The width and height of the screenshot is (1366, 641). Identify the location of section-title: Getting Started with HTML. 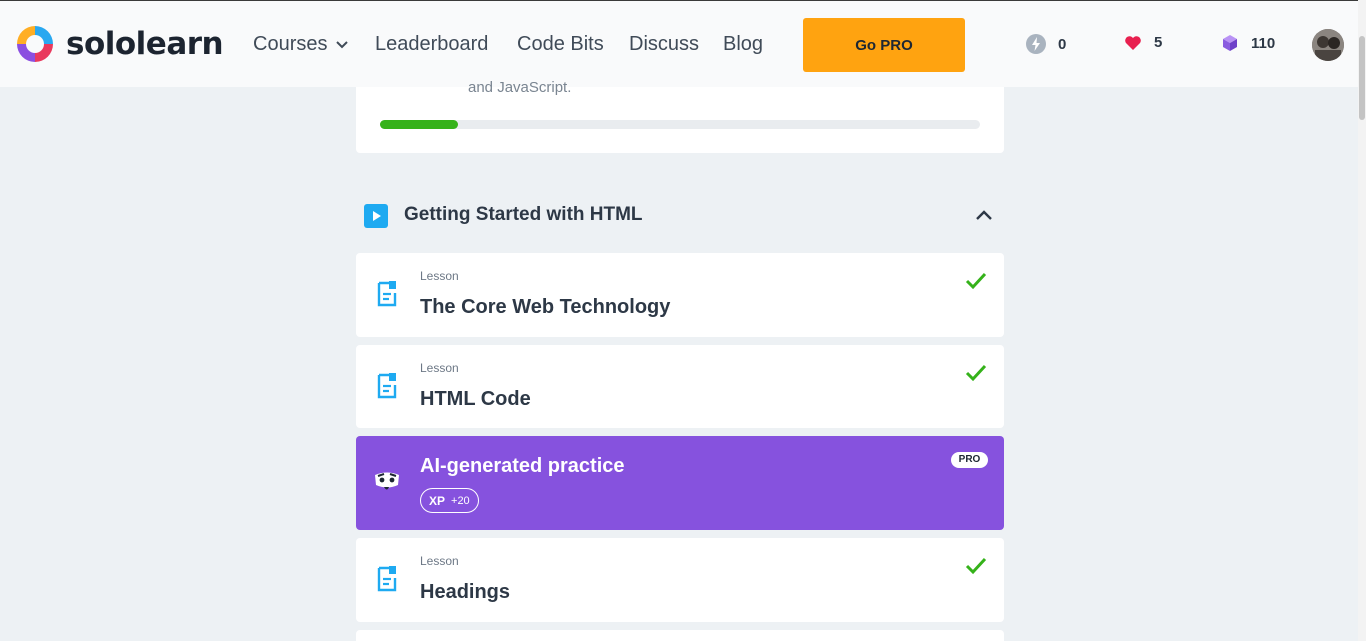
(523, 214).